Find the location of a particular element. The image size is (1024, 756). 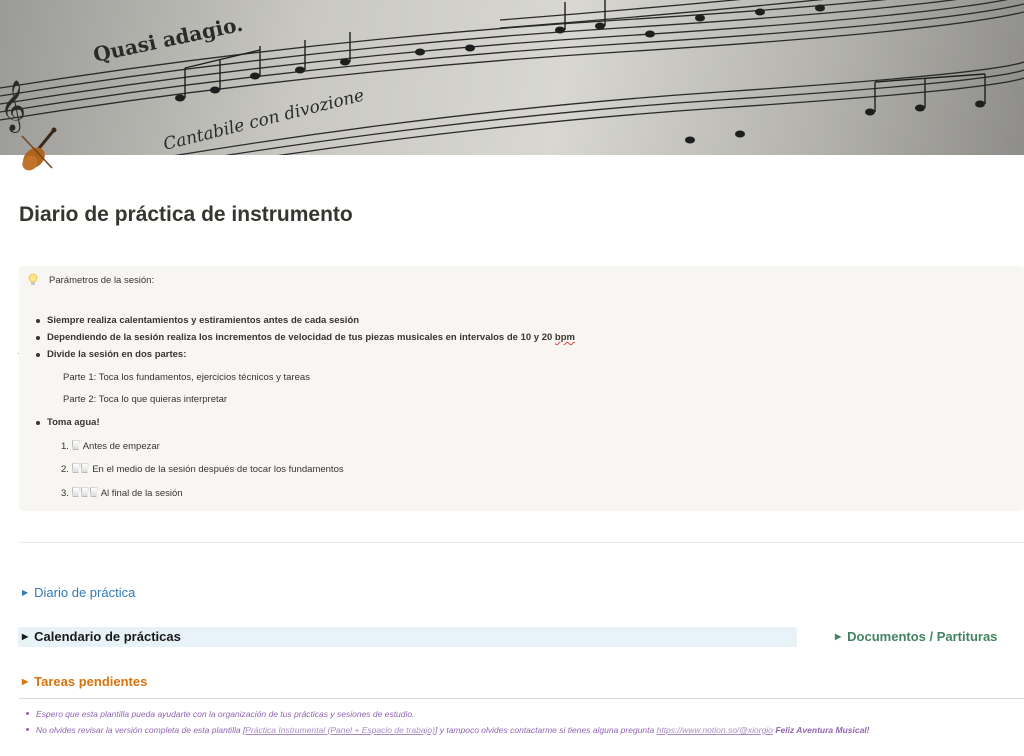

numbered-item: 3. Al final de la sesión is located at coordinates (122, 493).